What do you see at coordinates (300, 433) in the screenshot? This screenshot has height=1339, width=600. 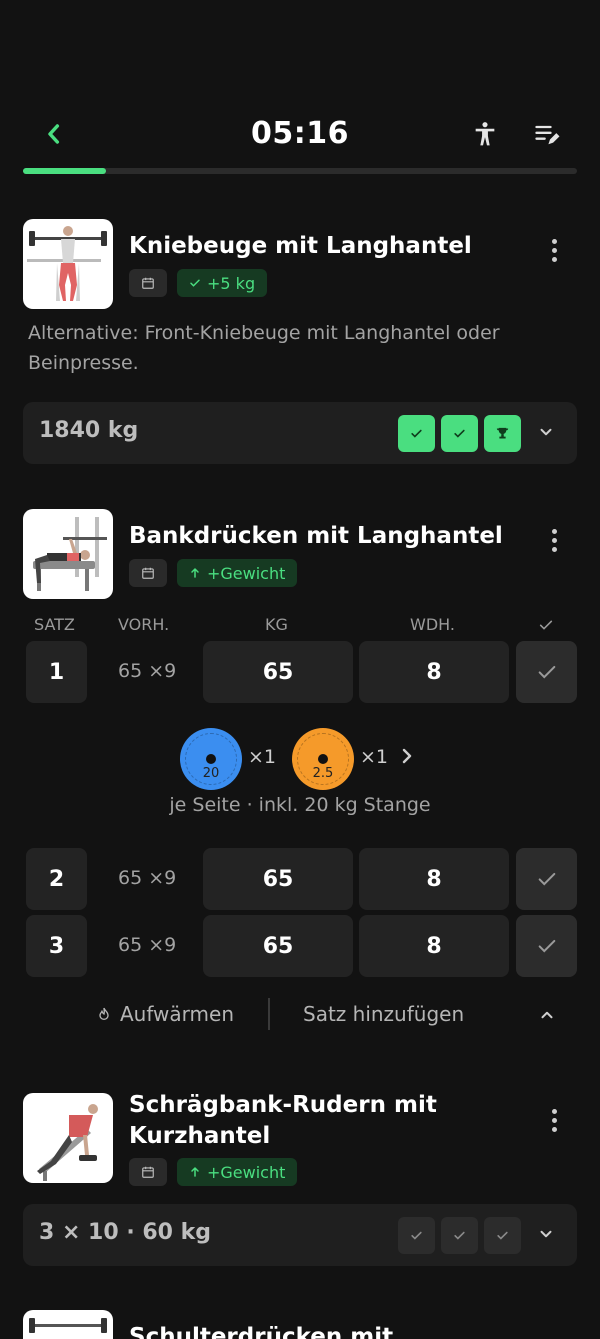 I see `exercise-summary-bar: 1840 kg` at bounding box center [300, 433].